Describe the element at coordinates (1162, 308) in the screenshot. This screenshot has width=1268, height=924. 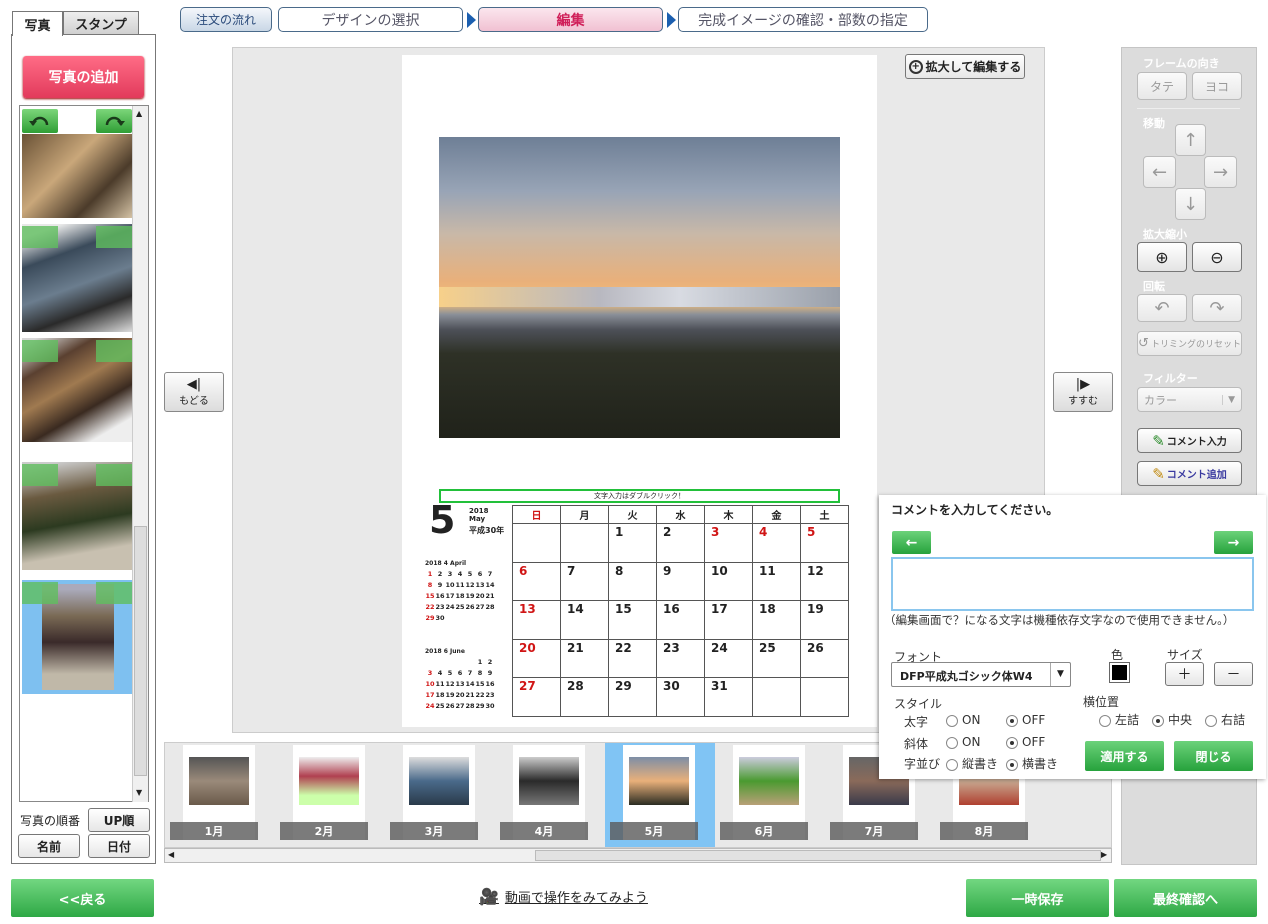
I see `rotate-ccw-button: ↶` at that location.